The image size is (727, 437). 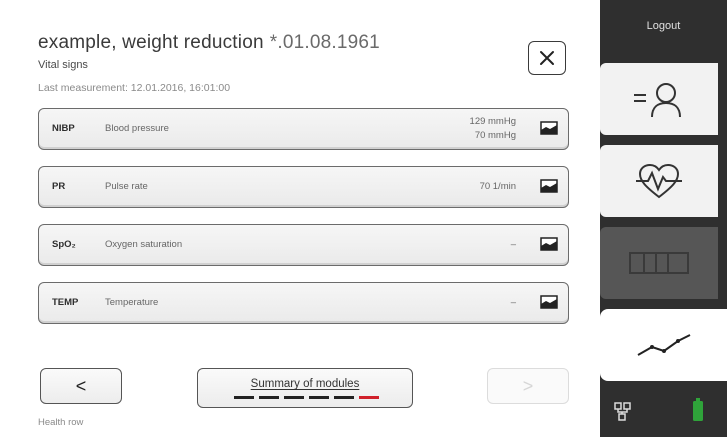 What do you see at coordinates (137, 128) in the screenshot?
I see `vital-name: Blood pressure` at bounding box center [137, 128].